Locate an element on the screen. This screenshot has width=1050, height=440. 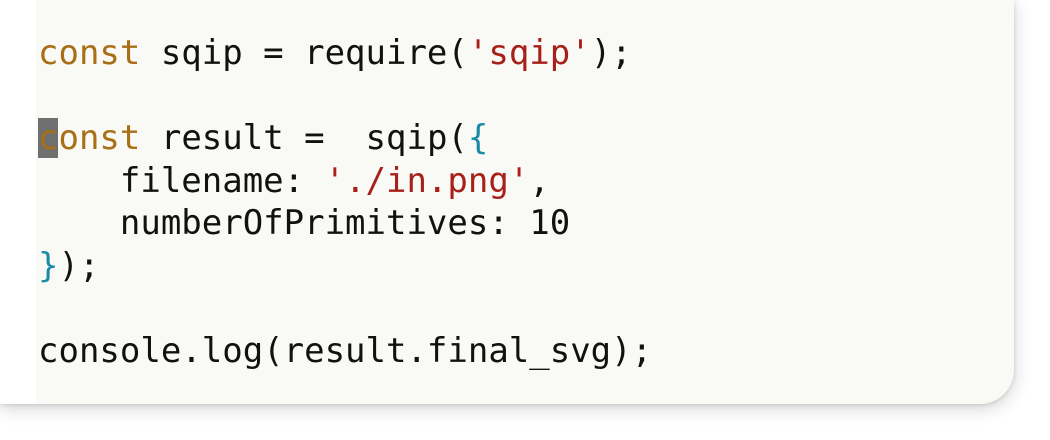
code-line-2-empty is located at coordinates (345, 96).